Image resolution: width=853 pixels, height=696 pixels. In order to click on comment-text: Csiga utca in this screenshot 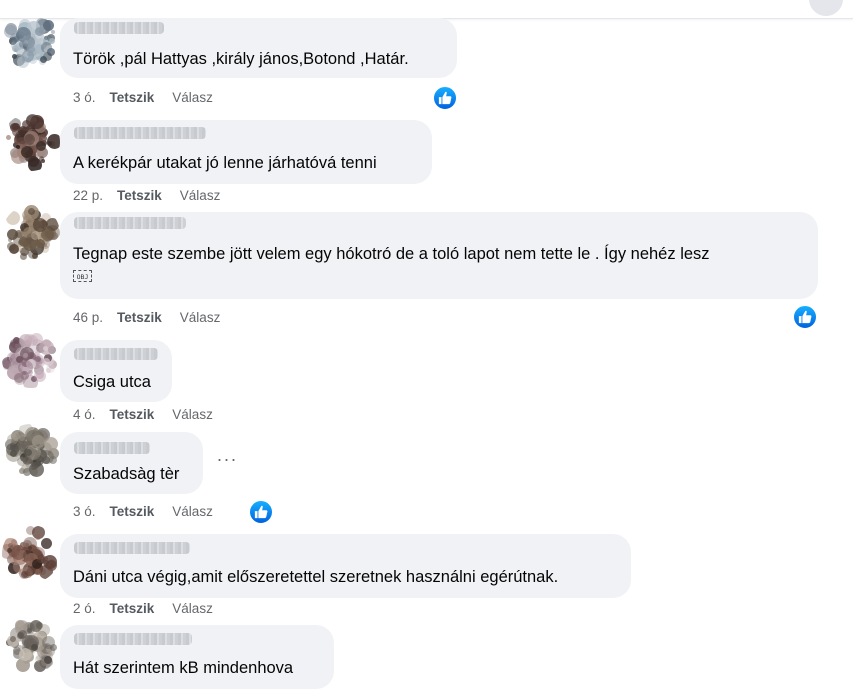, I will do `click(112, 382)`.